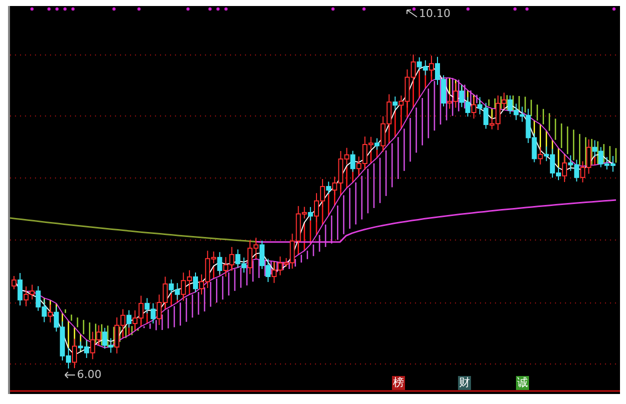 This screenshot has width=626, height=404. I want to click on tag-badge: 诚, so click(522, 383).